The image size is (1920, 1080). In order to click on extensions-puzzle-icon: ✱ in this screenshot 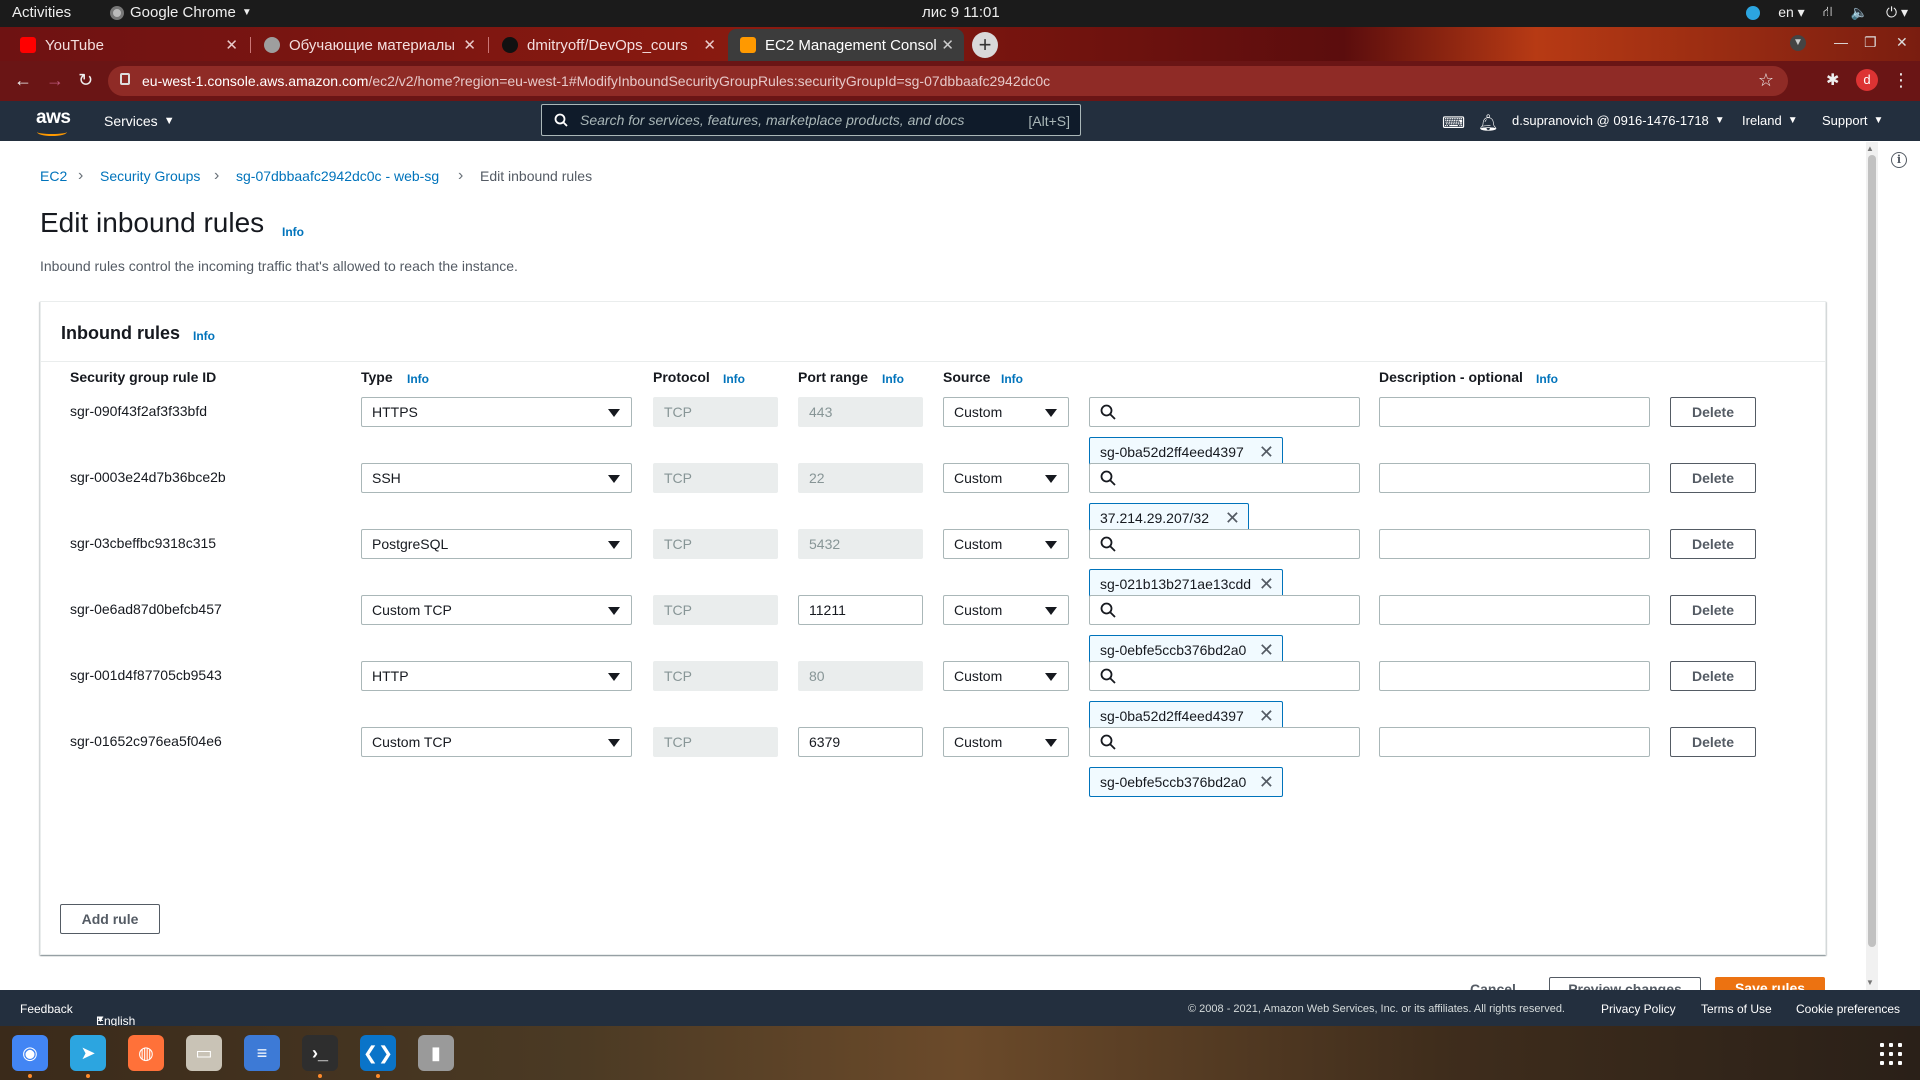, I will do `click(1832, 80)`.